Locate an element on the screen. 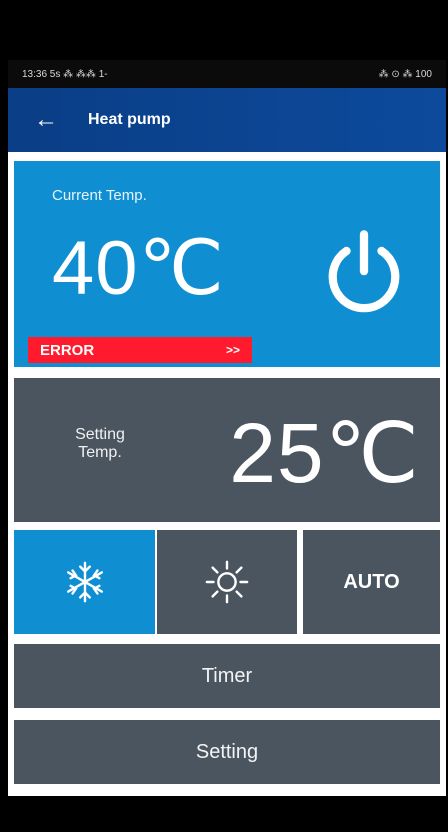 Image resolution: width=448 pixels, height=832 pixels. mode-cool-button is located at coordinates (84, 582).